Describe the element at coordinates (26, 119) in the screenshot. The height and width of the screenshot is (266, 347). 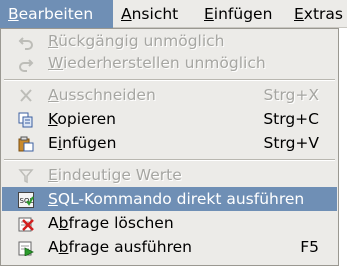
I see `copy-icon` at that location.